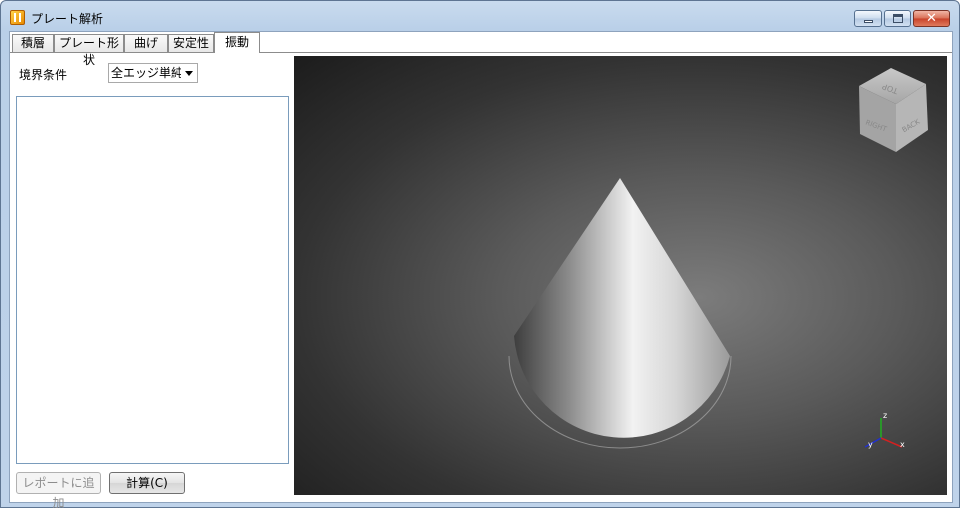  I want to click on cone-surface, so click(622, 308).